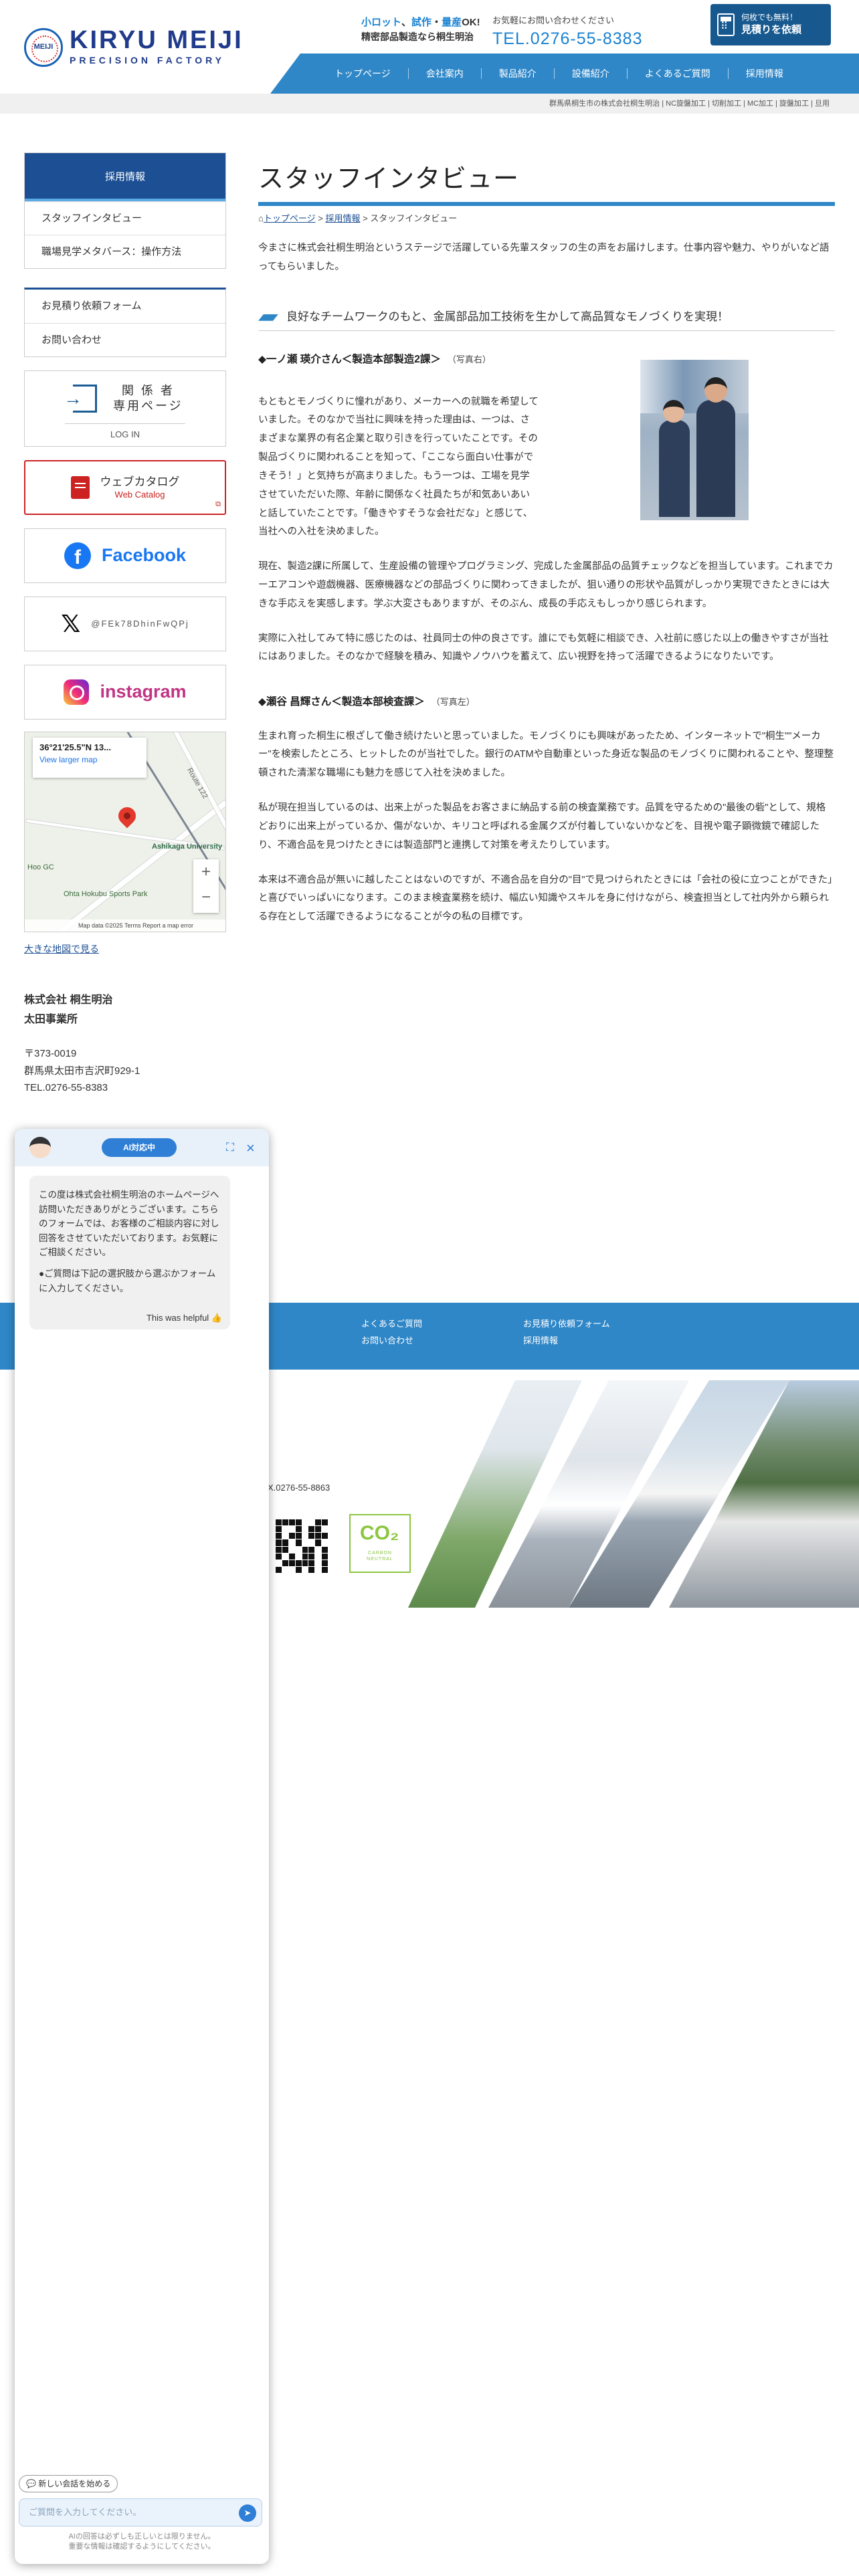  Describe the element at coordinates (125, 434) in the screenshot. I see `login-sub: LOG IN` at that location.